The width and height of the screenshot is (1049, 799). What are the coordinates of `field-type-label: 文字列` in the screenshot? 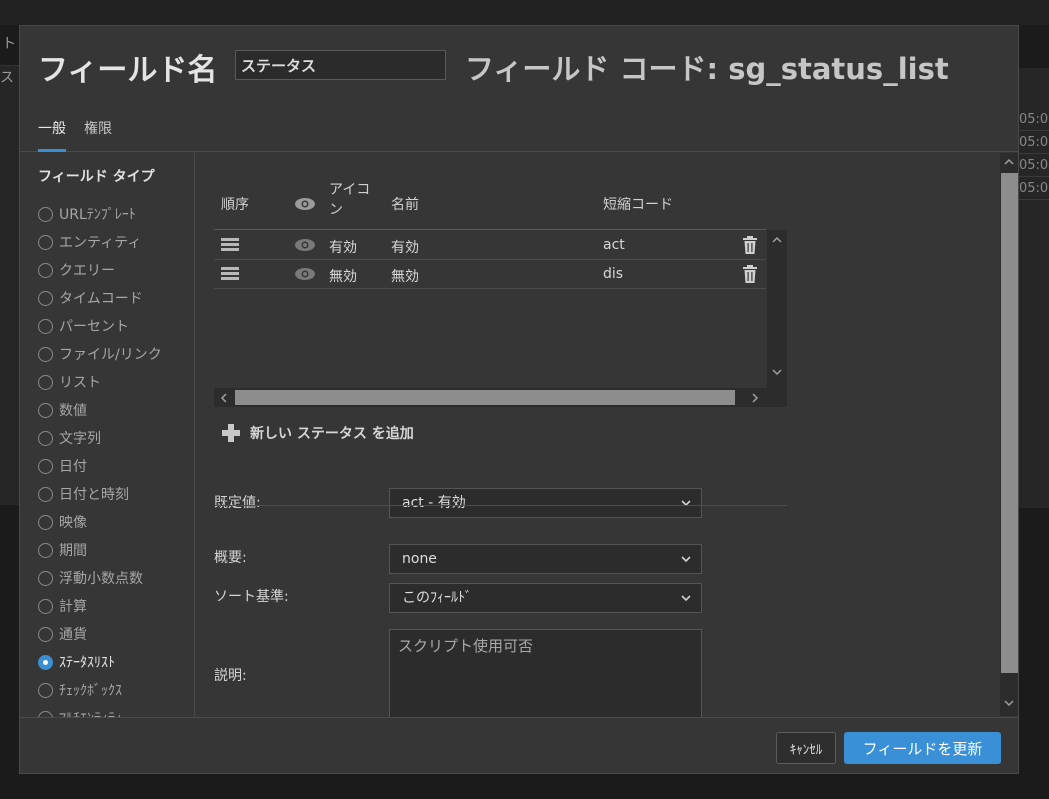 It's located at (80, 439).